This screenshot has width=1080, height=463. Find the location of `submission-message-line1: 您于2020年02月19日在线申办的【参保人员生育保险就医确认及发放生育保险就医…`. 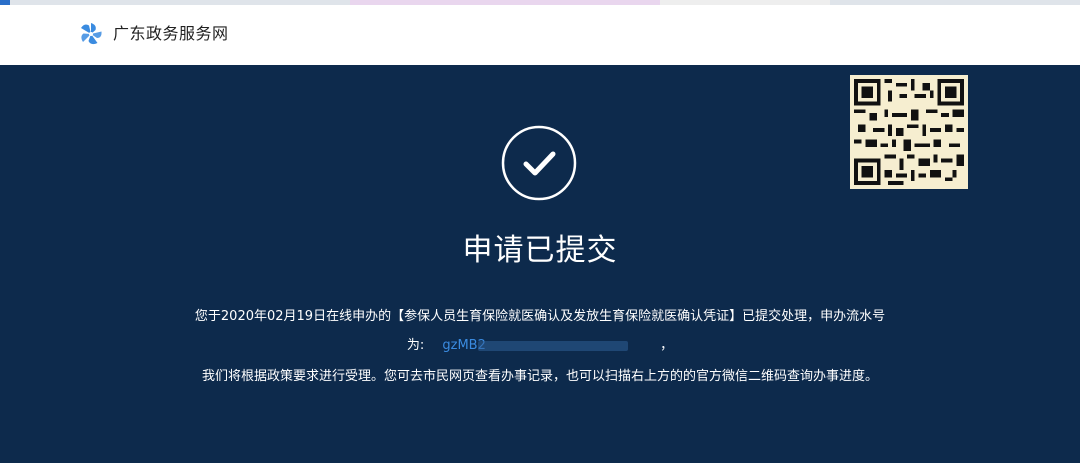

submission-message-line1: 您于2020年02月19日在线申办的【参保人员生育保险就医确认及发放生育保险就医… is located at coordinates (540, 316).